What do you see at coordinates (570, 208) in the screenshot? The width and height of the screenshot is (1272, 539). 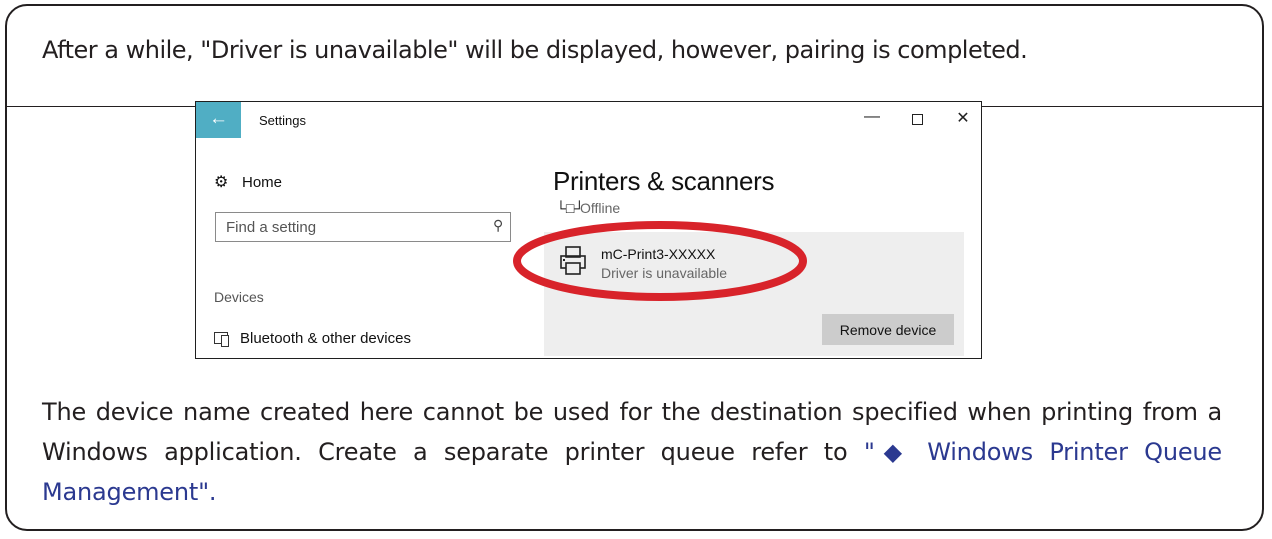 I see `device-icon: └□┘` at bounding box center [570, 208].